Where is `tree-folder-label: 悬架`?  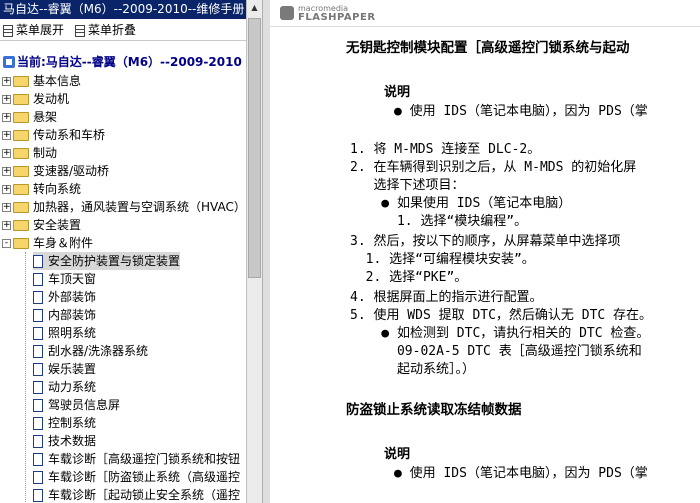 tree-folder-label: 悬架 is located at coordinates (45, 117).